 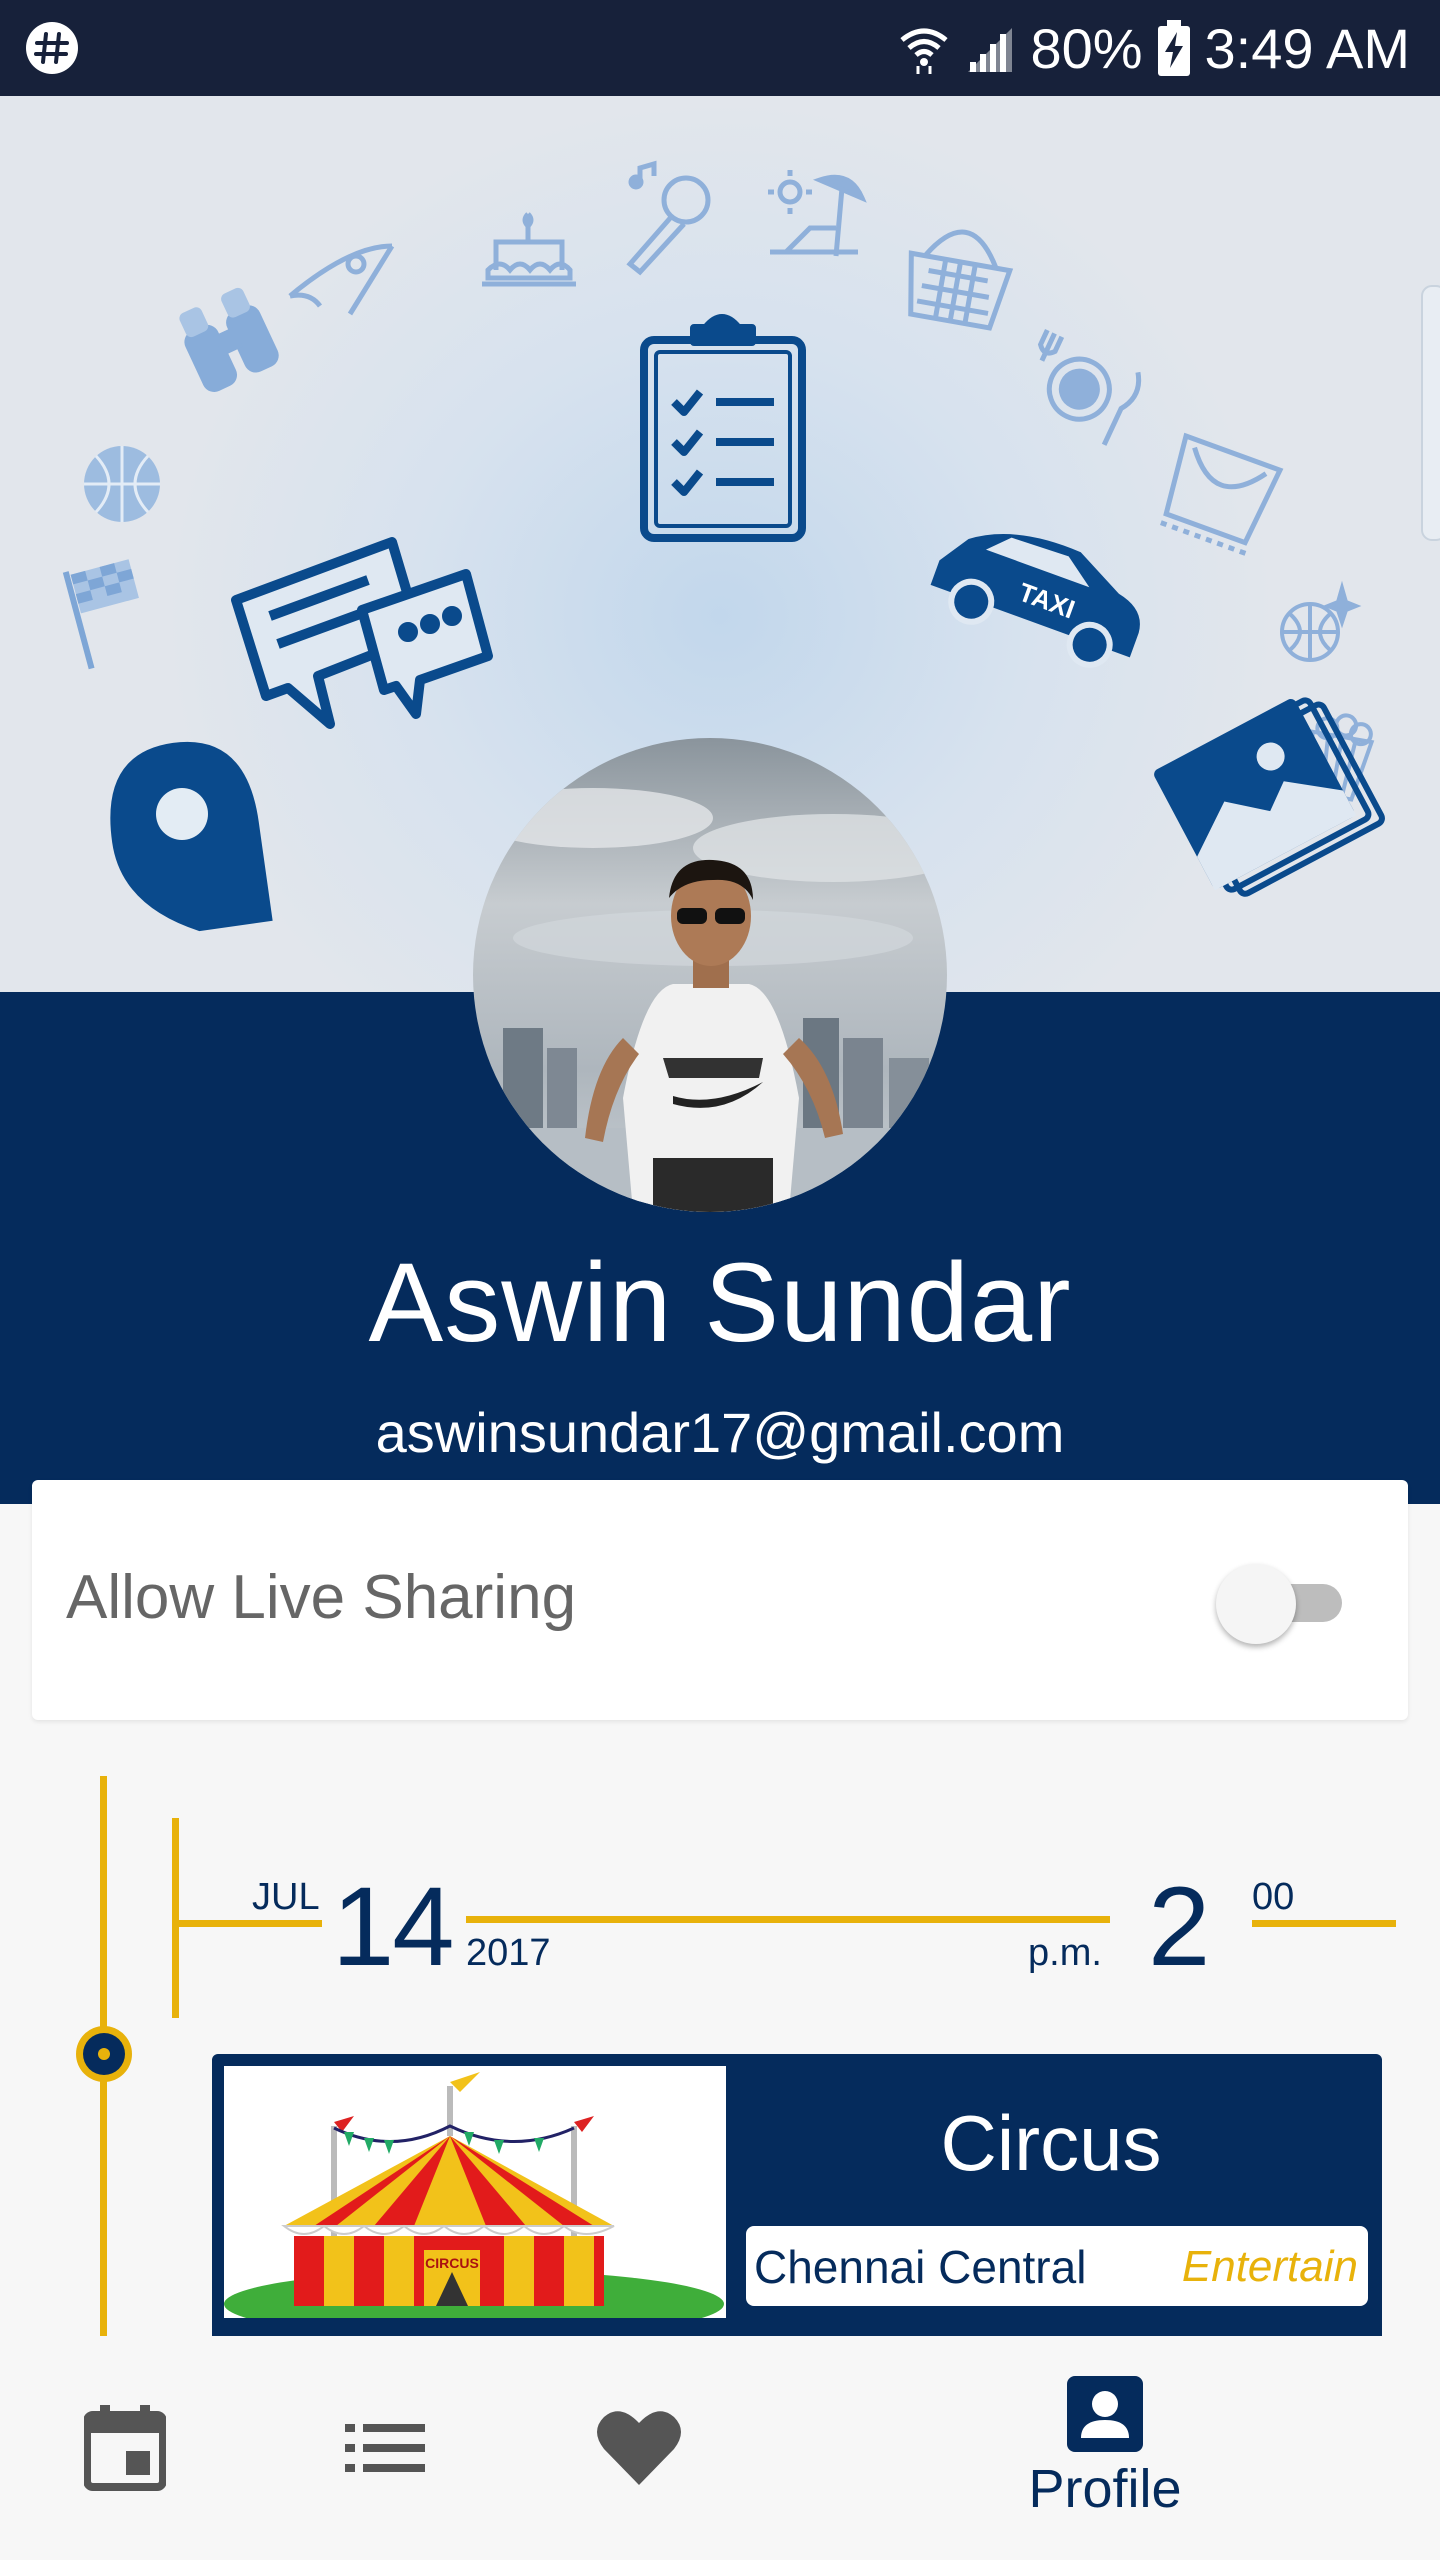 I want to click on event-title: Circus, so click(x=1051, y=2143).